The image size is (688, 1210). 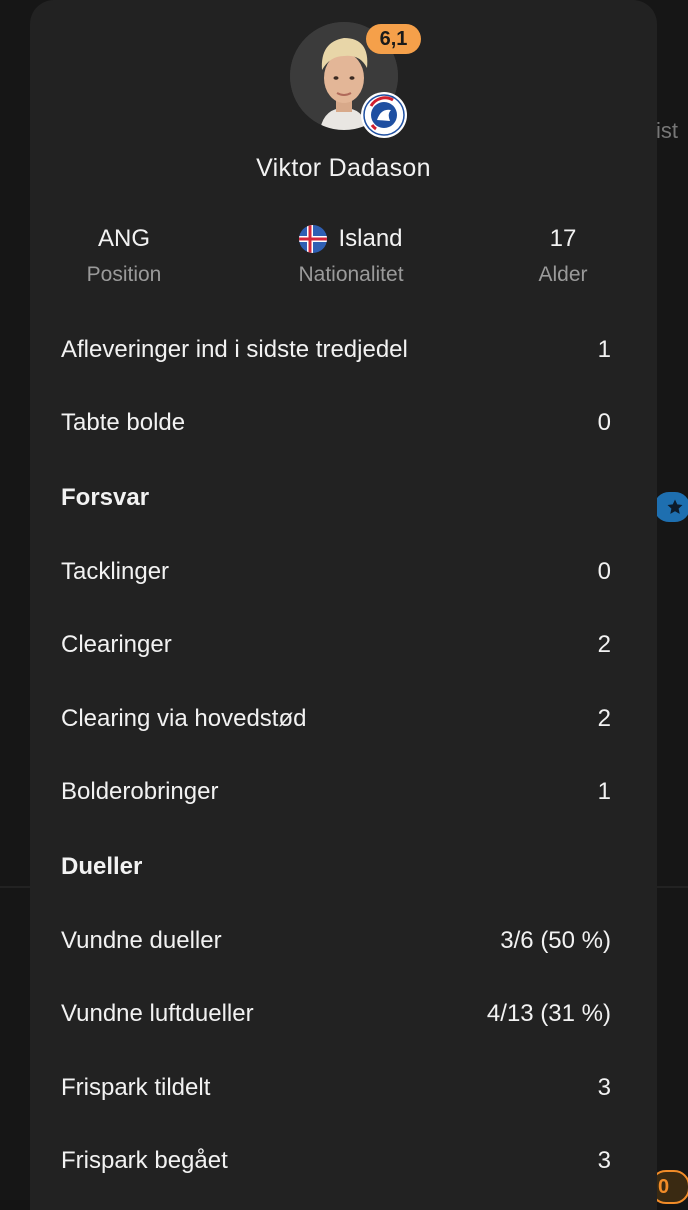 What do you see at coordinates (127, 254) in the screenshot?
I see `info-position: ANG Position` at bounding box center [127, 254].